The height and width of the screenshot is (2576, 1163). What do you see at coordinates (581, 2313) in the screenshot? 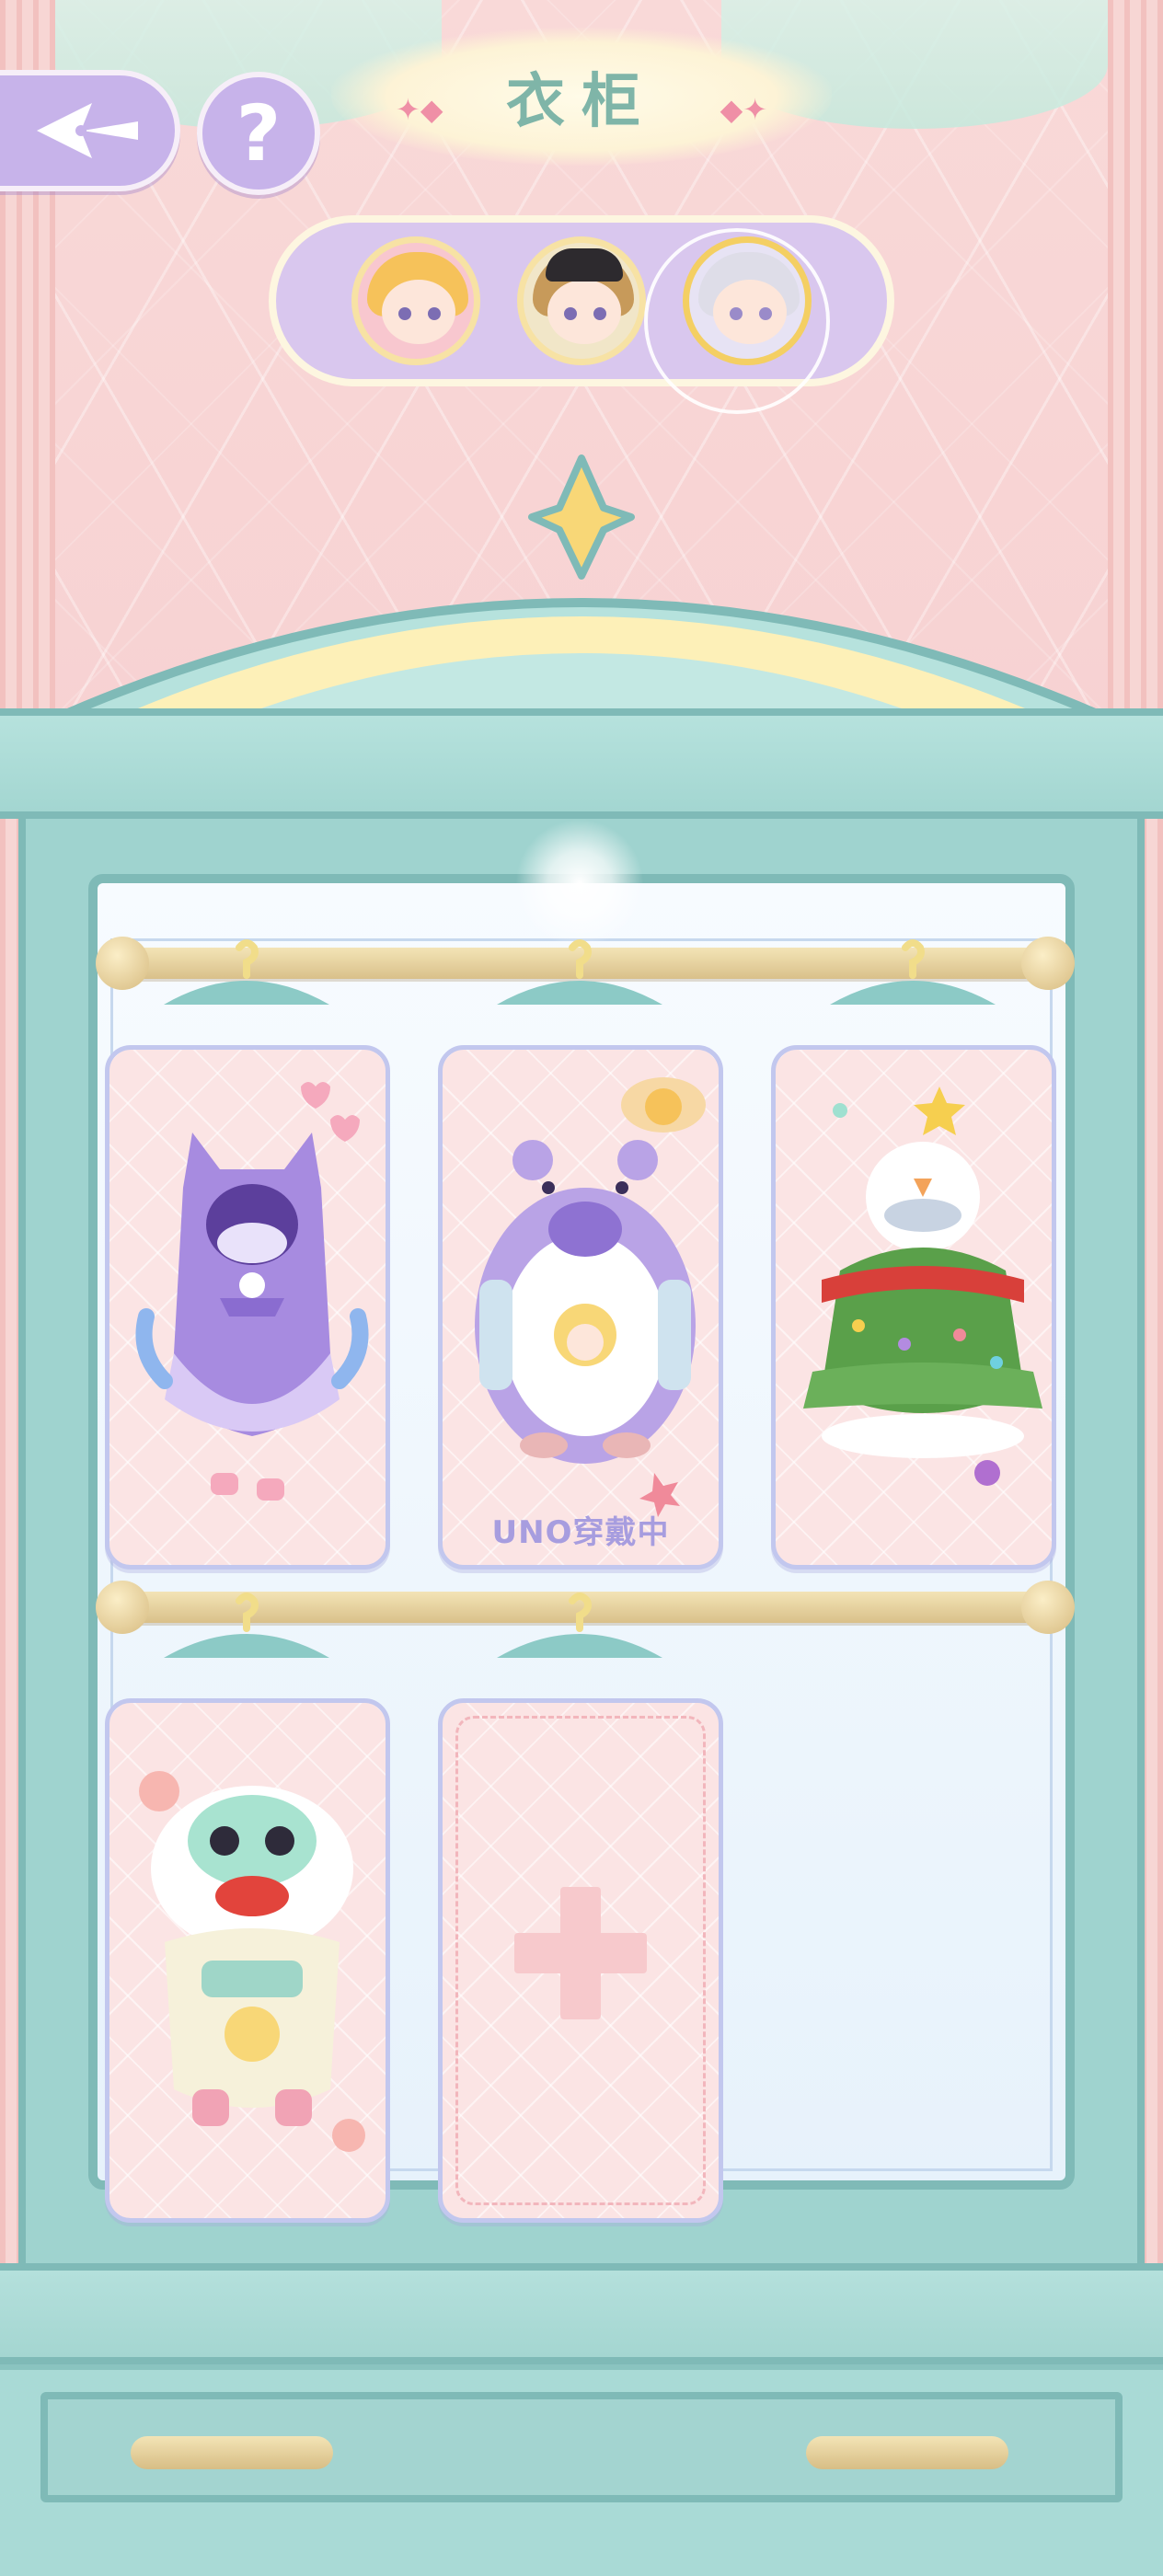
I see `wardrobe-base-ledge` at bounding box center [581, 2313].